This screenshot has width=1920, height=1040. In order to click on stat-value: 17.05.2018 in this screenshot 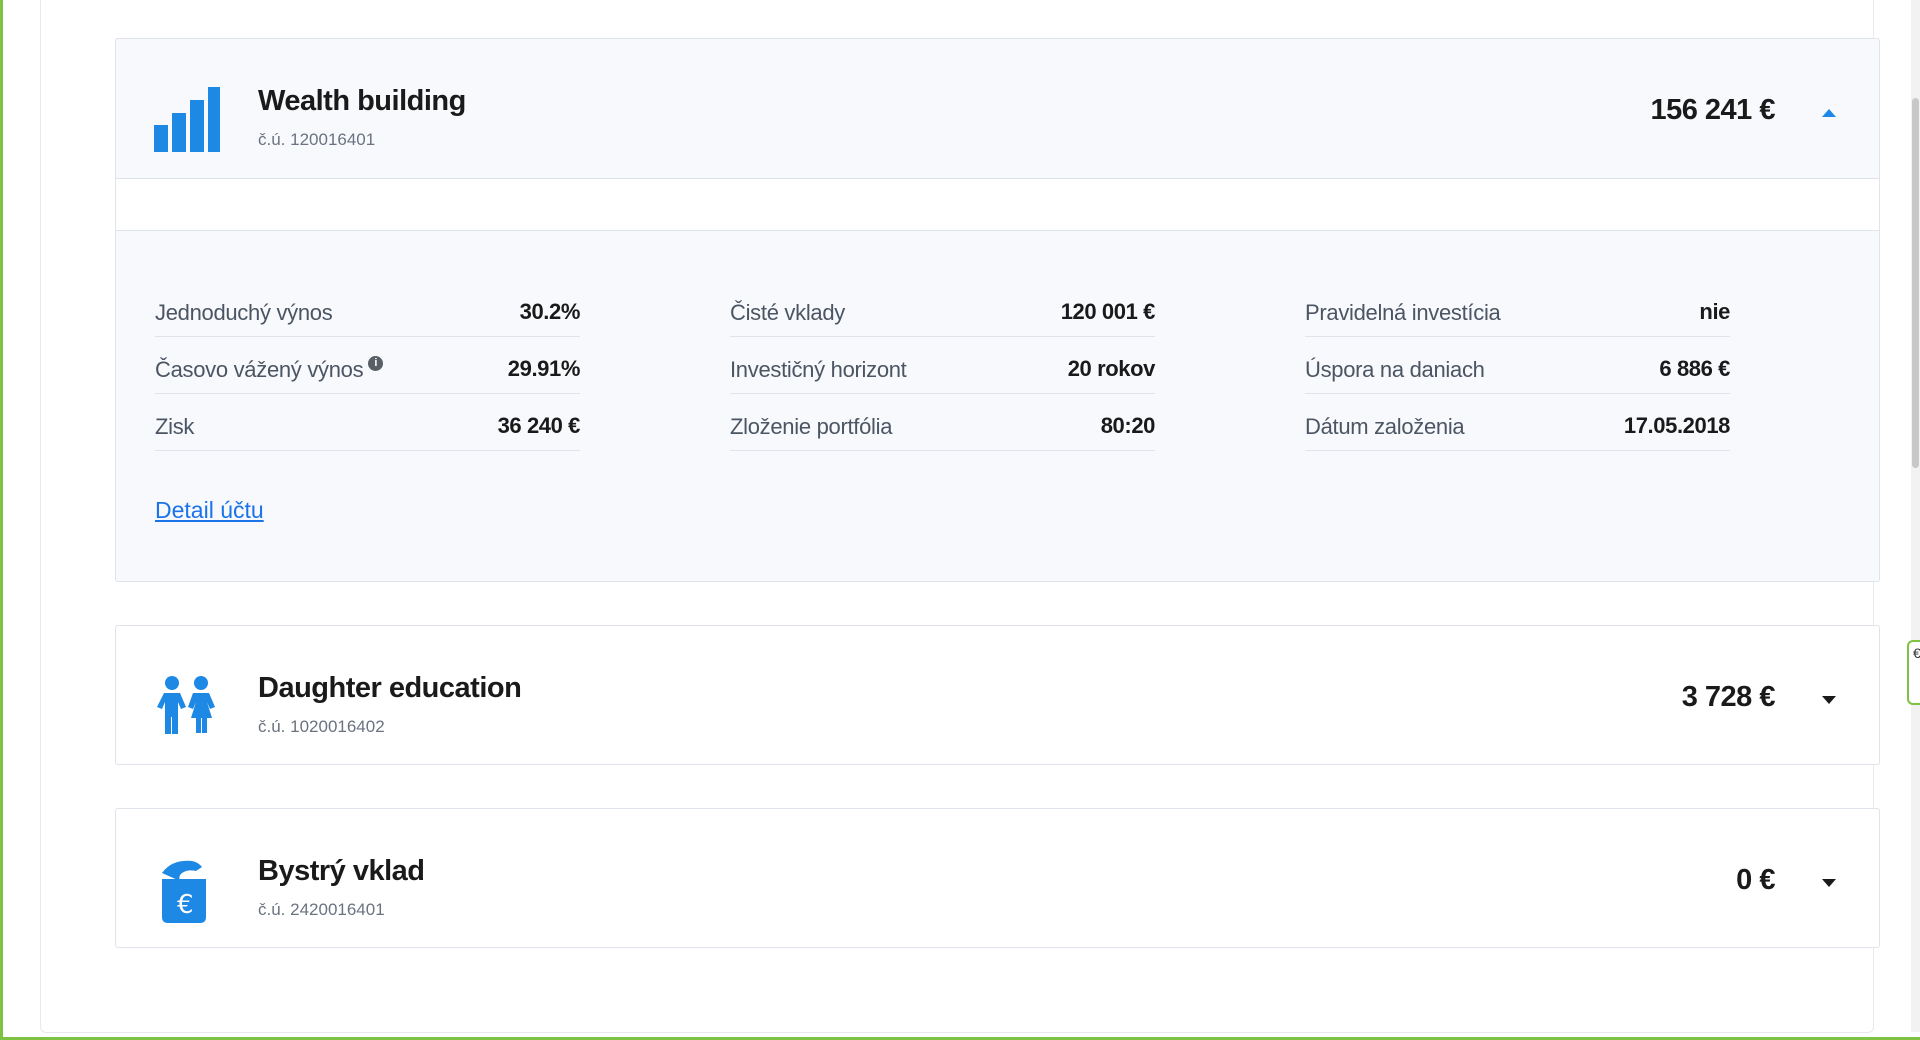, I will do `click(1677, 425)`.